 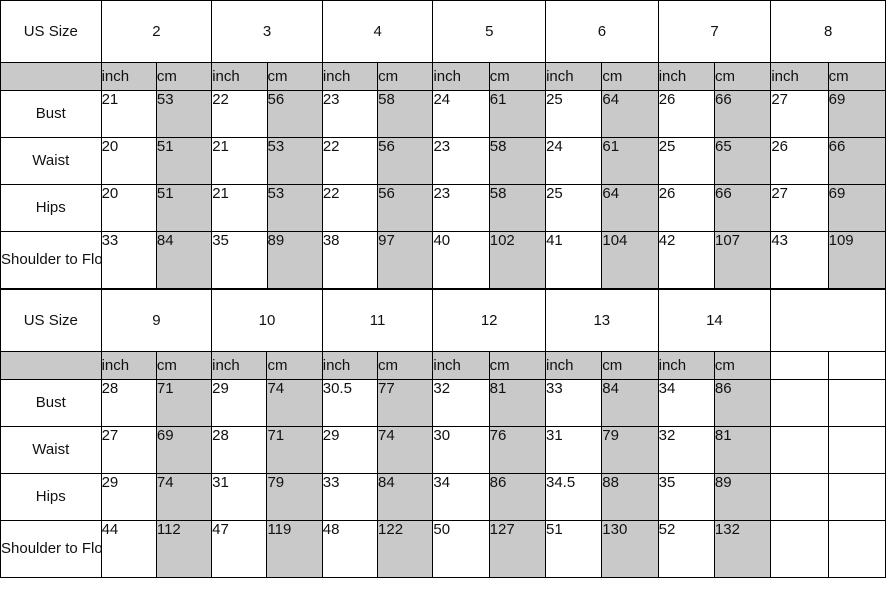 I want to click on row-label-shoulder-to-floor-2: Shoulder to Floor, so click(x=51, y=549).